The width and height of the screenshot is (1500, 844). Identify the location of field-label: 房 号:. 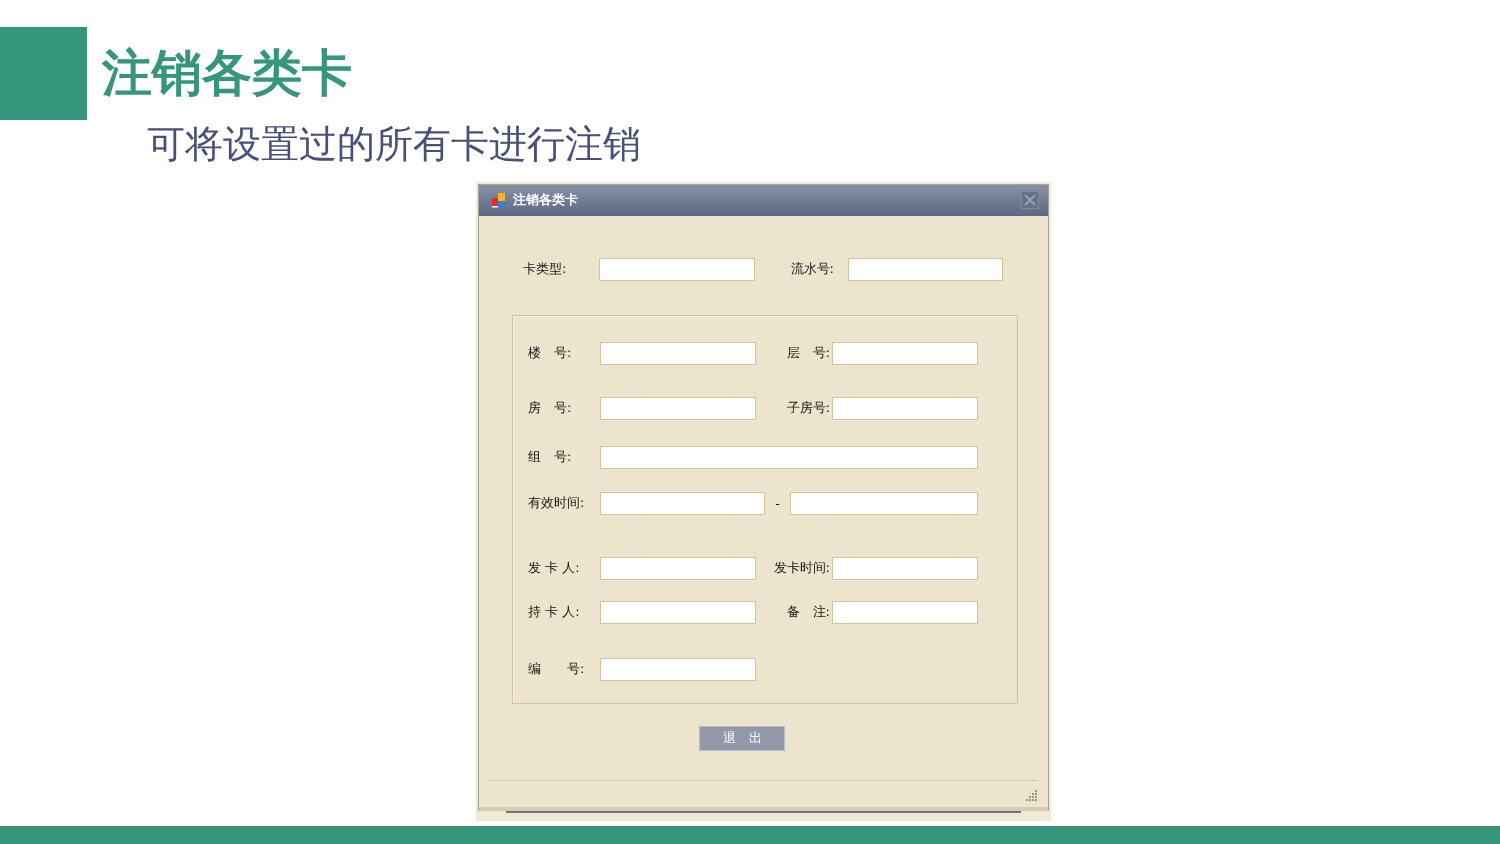
(550, 408).